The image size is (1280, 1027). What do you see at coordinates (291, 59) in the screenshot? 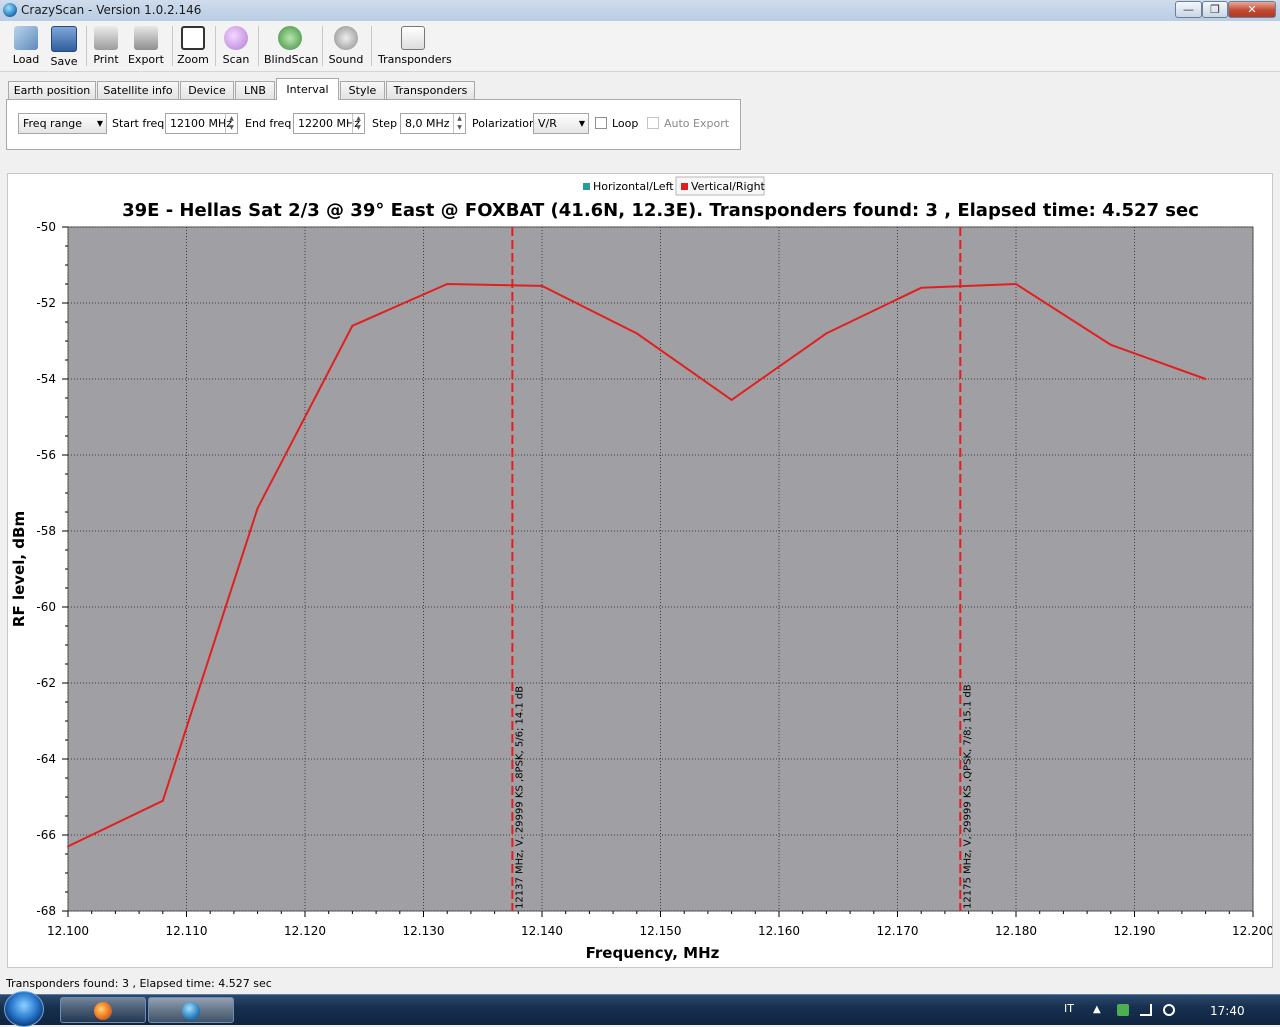
I see `blindscan-label: BlindScan` at bounding box center [291, 59].